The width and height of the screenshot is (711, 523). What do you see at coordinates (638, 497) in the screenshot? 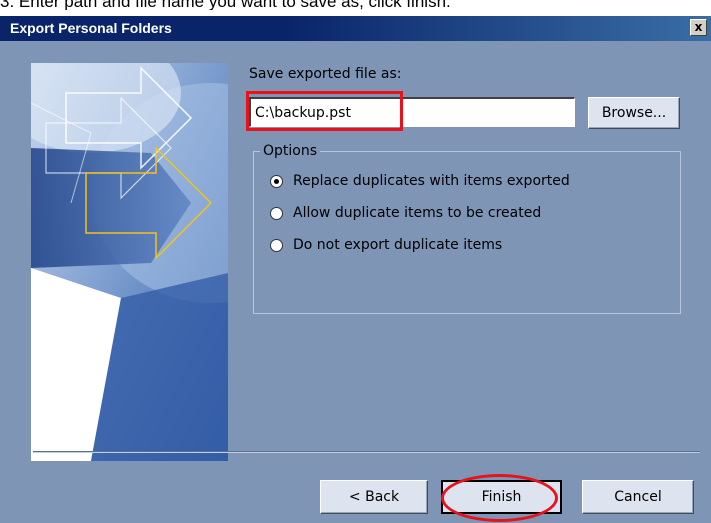
I see `cancel-button: Cancel` at bounding box center [638, 497].